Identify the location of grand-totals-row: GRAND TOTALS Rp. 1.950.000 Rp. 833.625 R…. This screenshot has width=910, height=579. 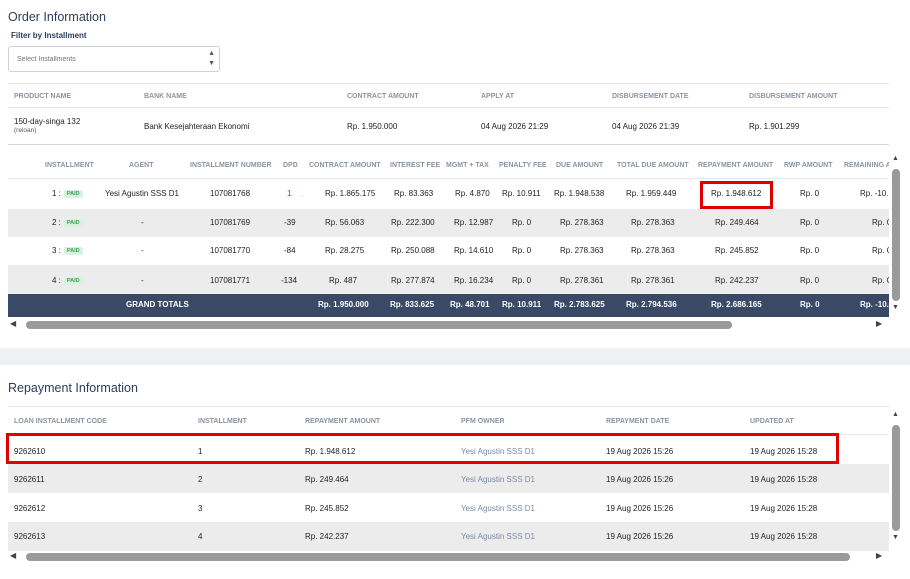
(448, 305).